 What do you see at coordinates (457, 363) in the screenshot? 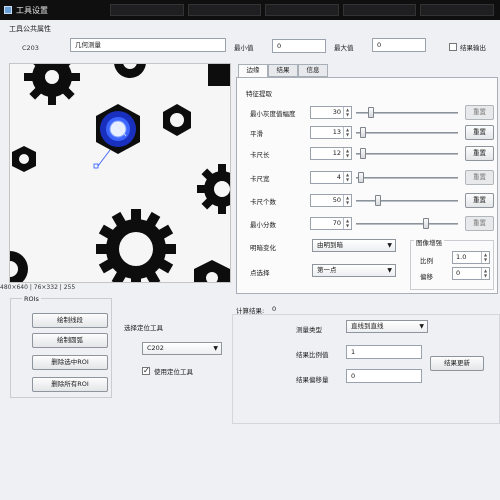
I see `result-update-button: 结果更新` at bounding box center [457, 363].